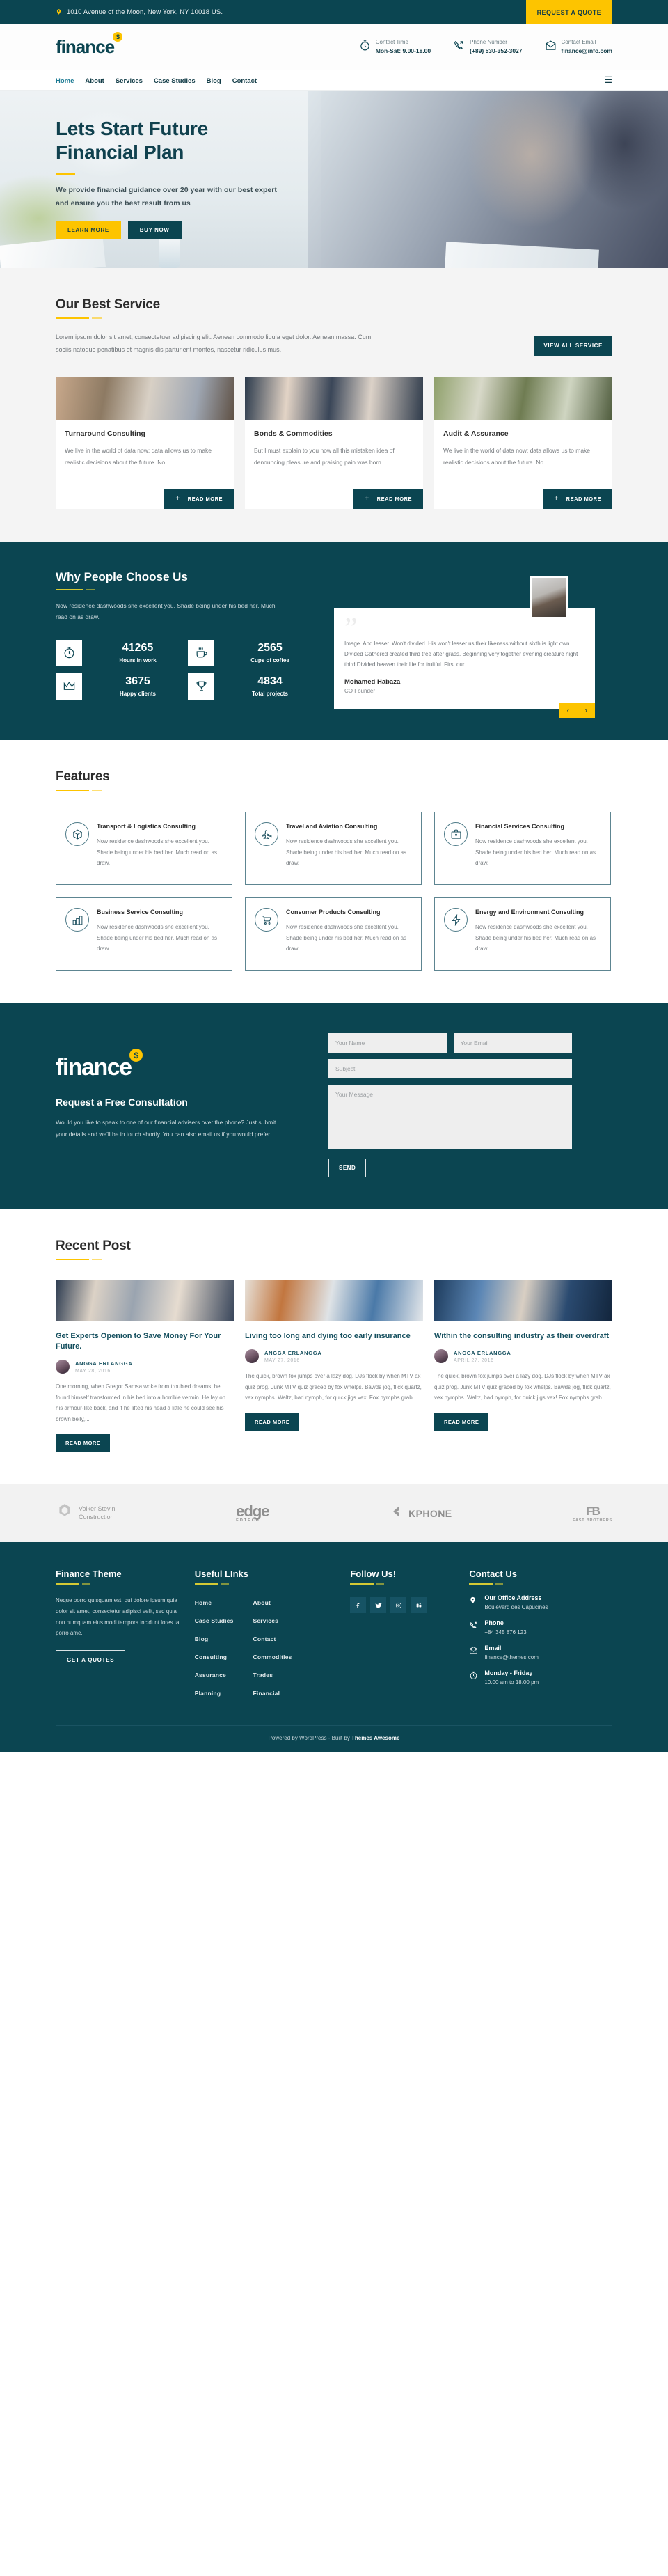 This screenshot has height=2576, width=668. Describe the element at coordinates (203, 1602) in the screenshot. I see `footer-link-home: Home` at that location.